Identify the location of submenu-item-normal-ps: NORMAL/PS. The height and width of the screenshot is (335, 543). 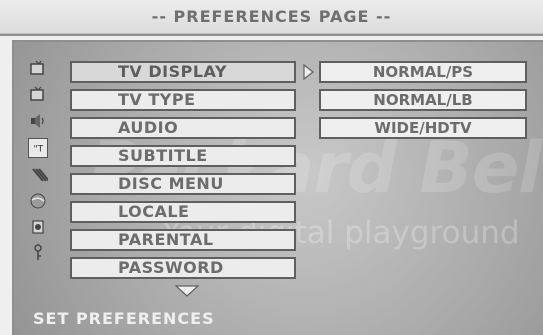
(423, 72).